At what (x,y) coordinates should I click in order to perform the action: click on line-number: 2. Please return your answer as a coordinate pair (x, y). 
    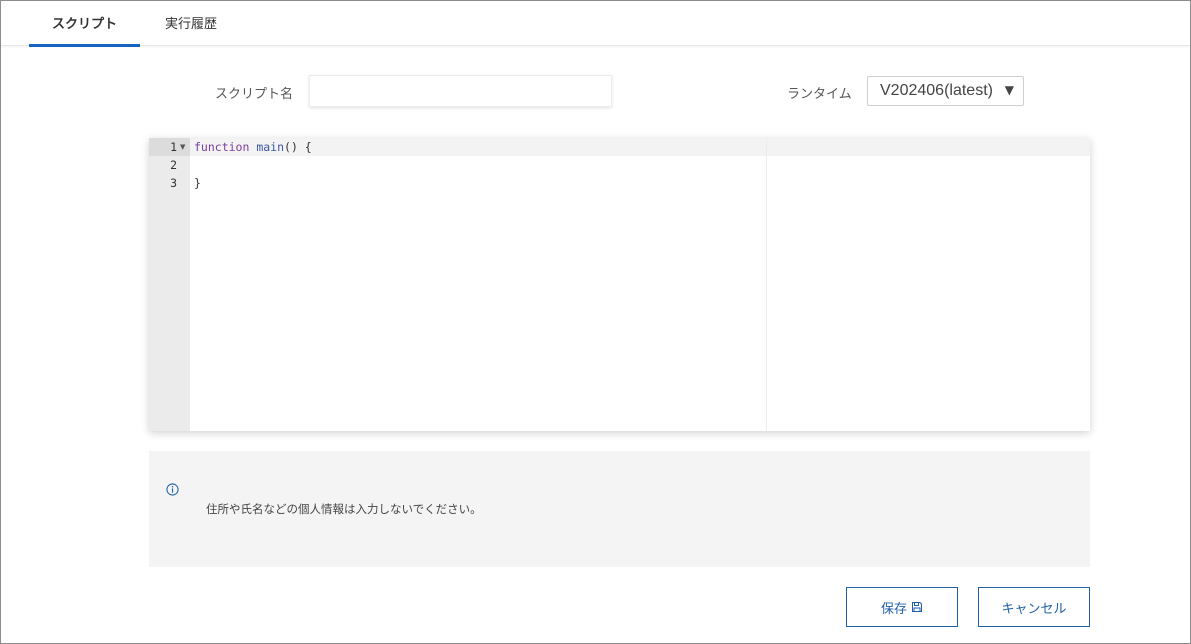
    Looking at the image, I should click on (173, 165).